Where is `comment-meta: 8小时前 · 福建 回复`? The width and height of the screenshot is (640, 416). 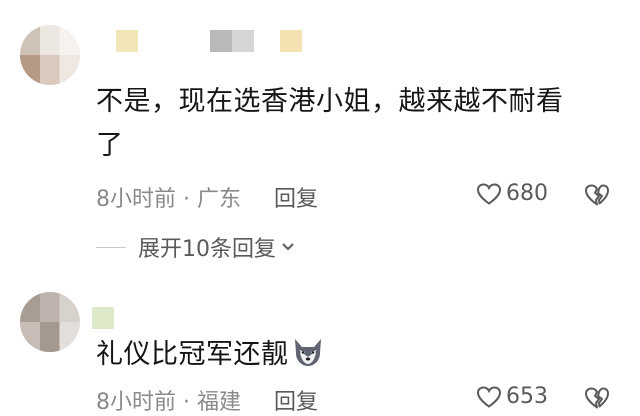
comment-meta: 8小时前 · 福建 回复 is located at coordinates (207, 400).